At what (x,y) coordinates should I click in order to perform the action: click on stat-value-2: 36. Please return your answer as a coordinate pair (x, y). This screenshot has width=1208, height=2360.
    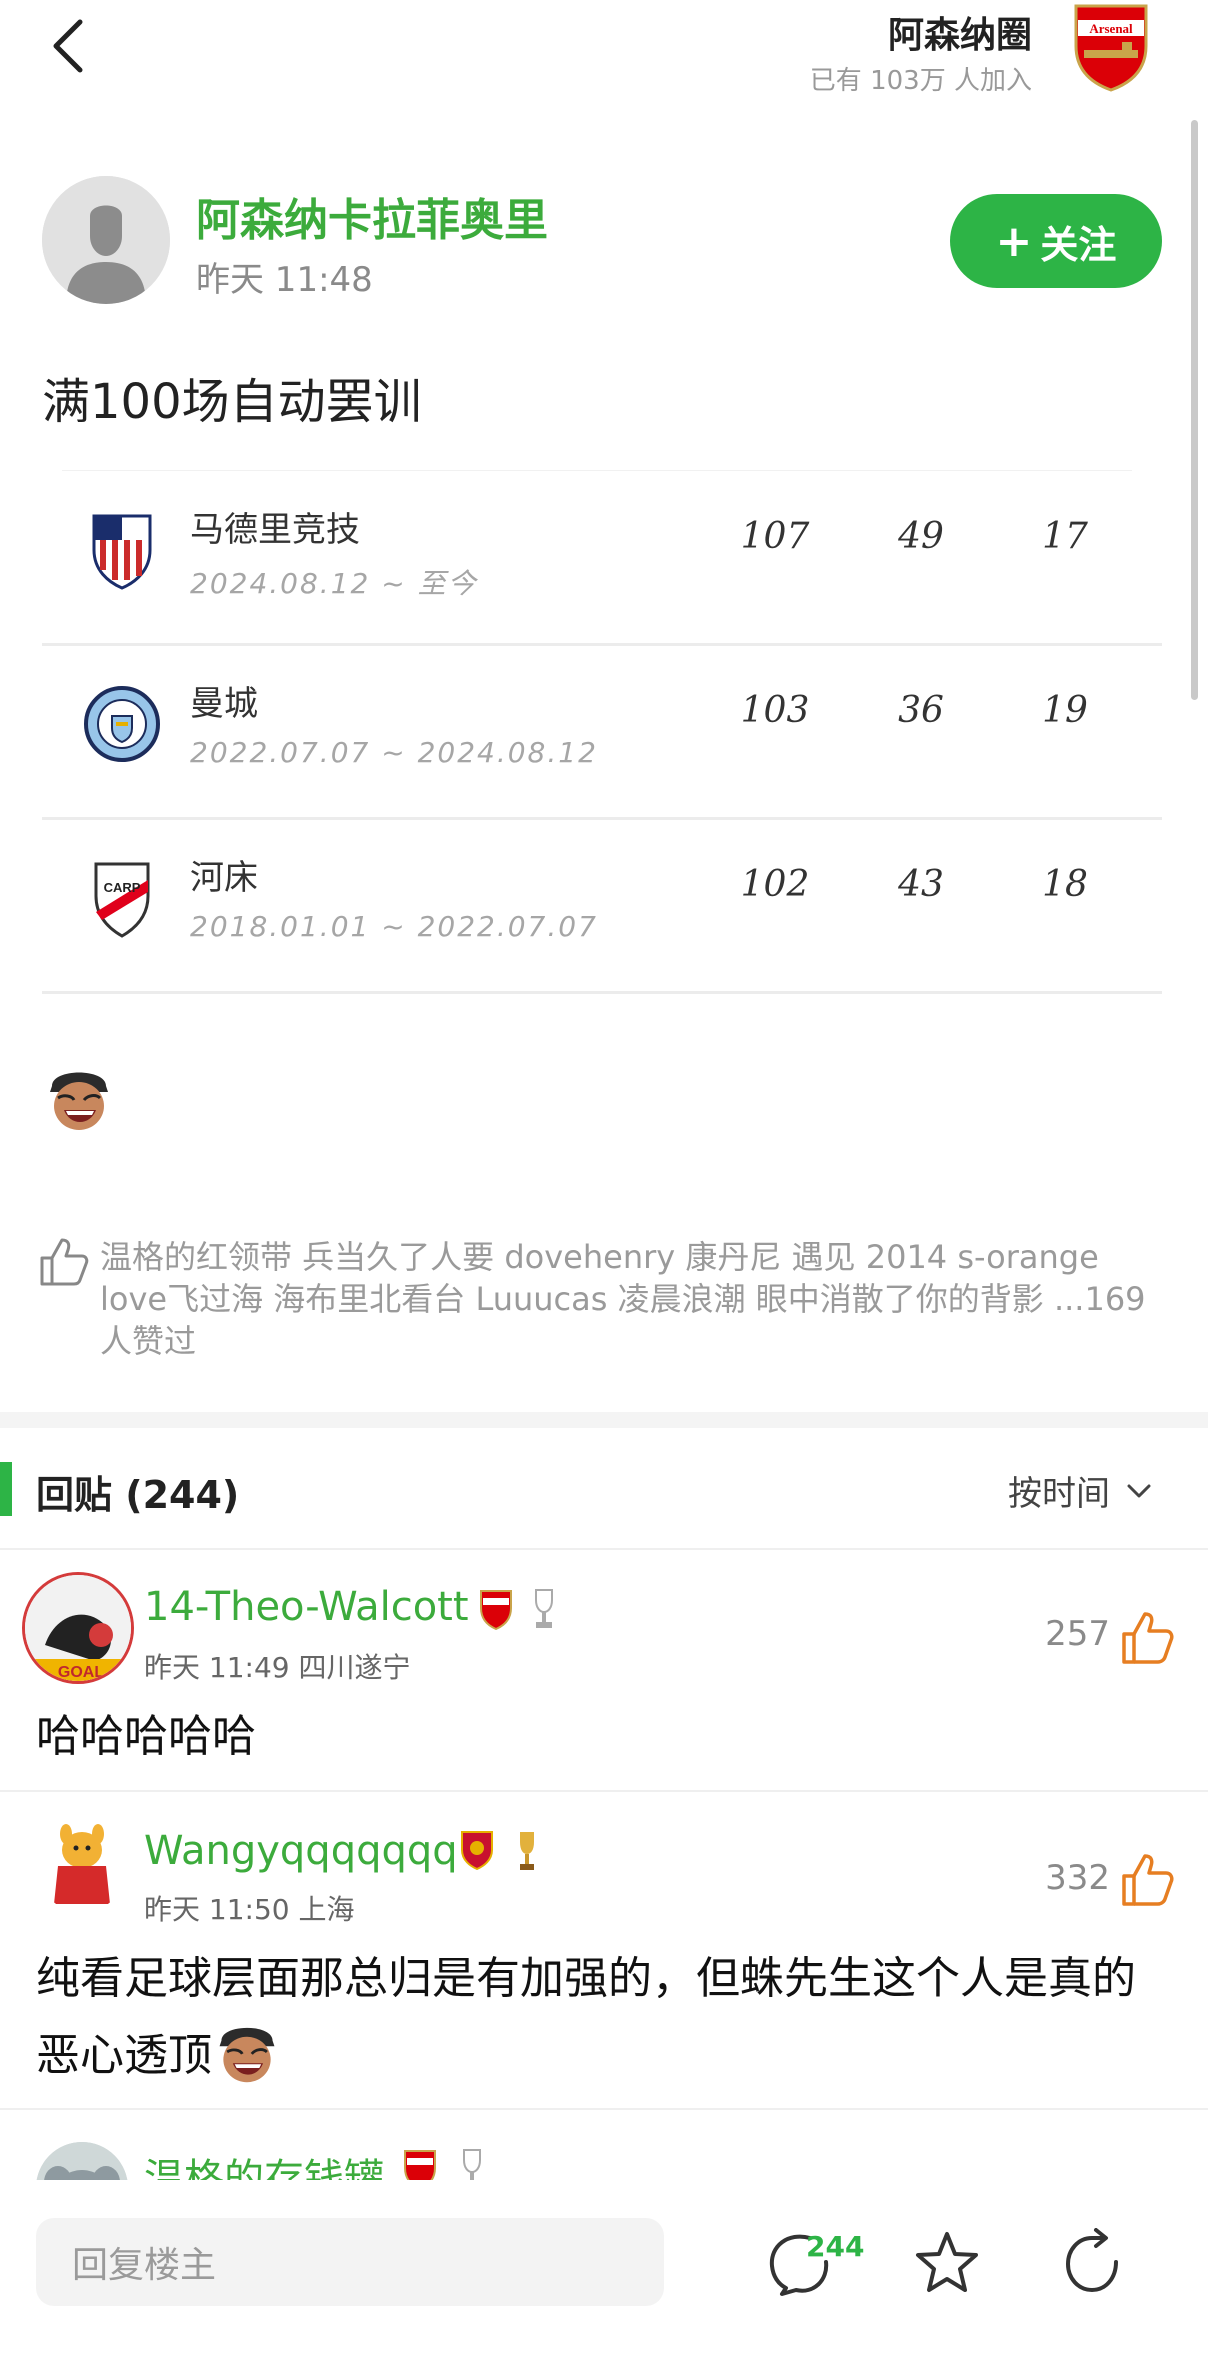
    Looking at the image, I should click on (921, 710).